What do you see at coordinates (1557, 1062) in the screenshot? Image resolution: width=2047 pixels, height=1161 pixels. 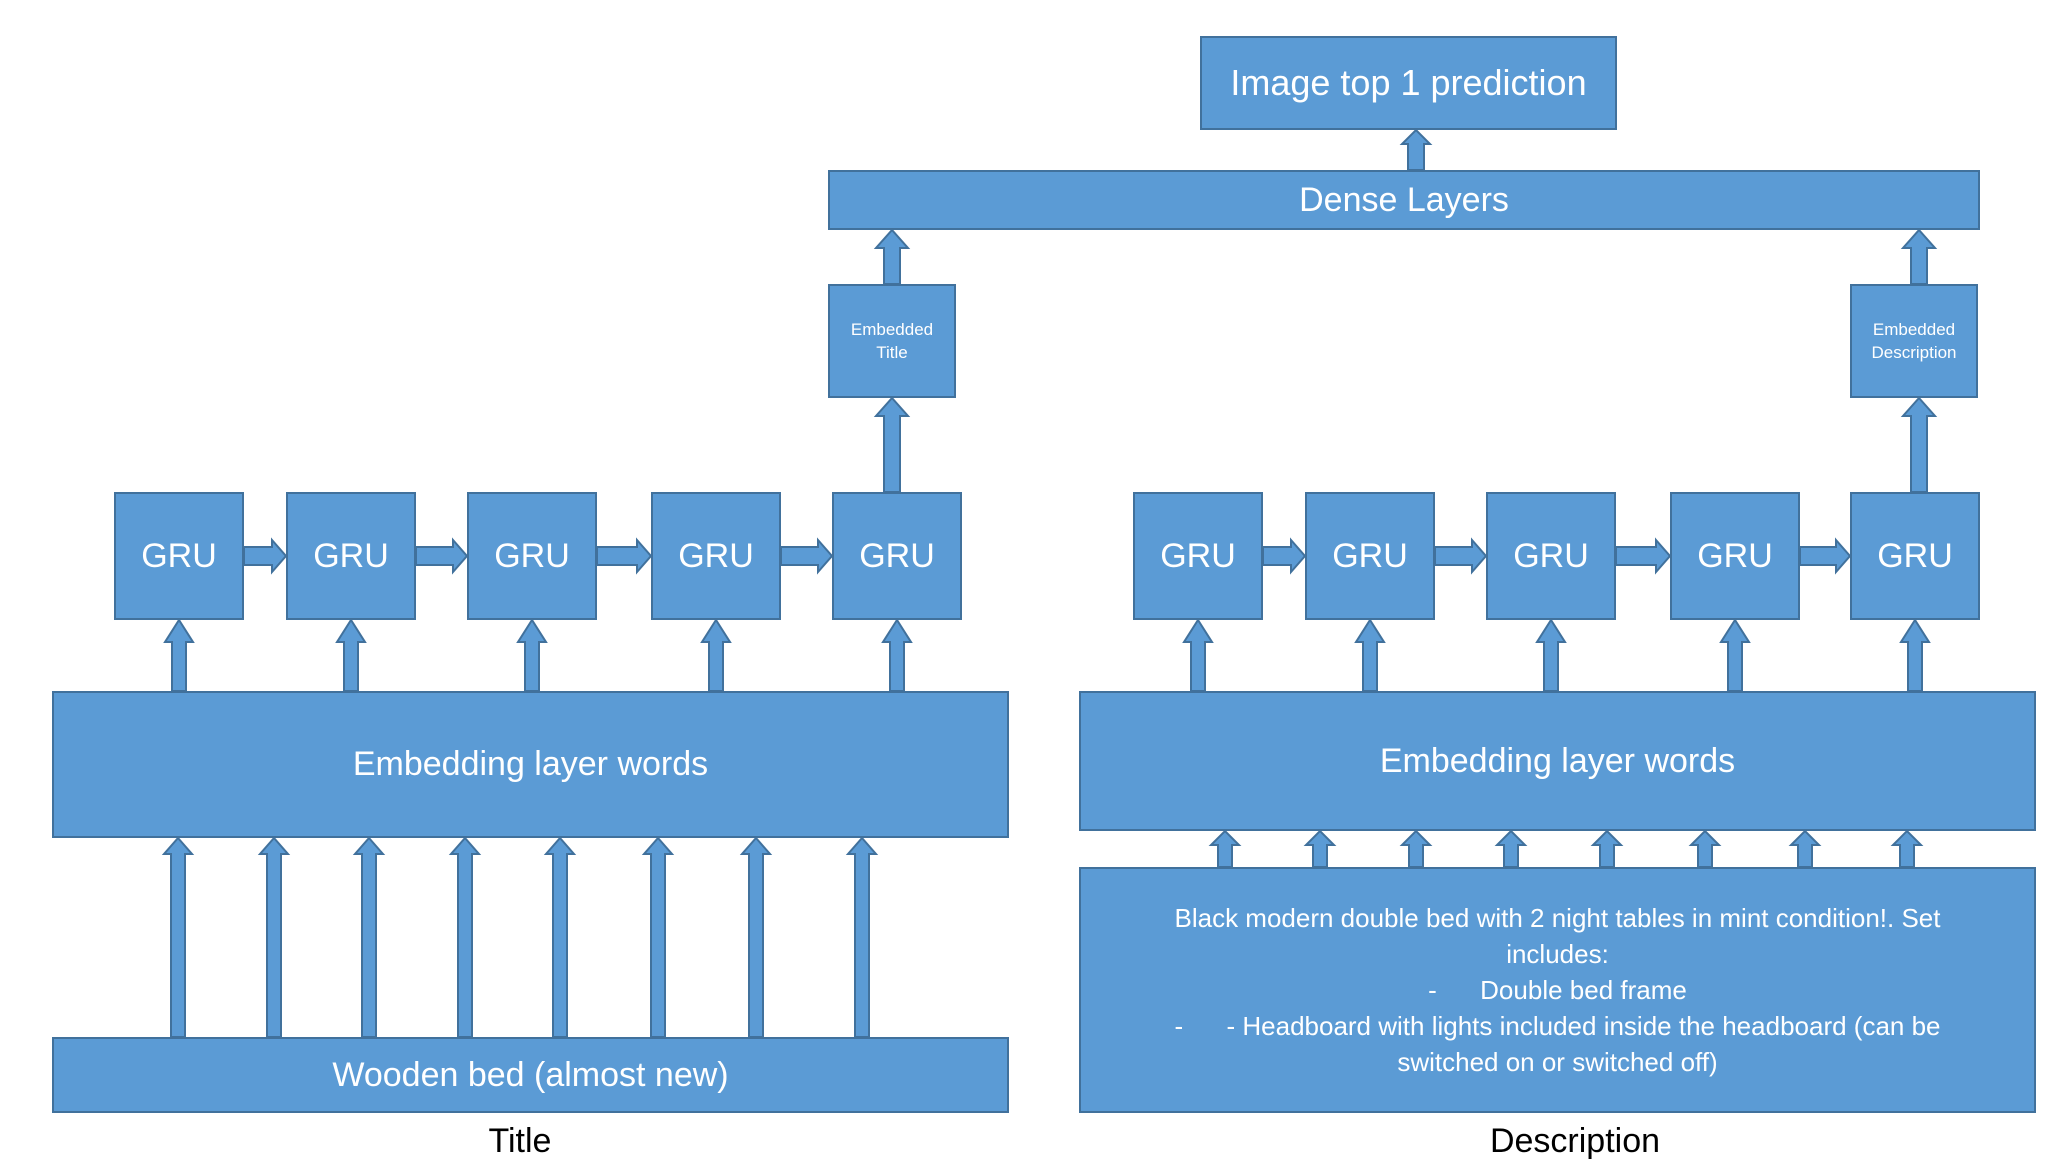 I see `description-line-5: switched on or switched off)` at bounding box center [1557, 1062].